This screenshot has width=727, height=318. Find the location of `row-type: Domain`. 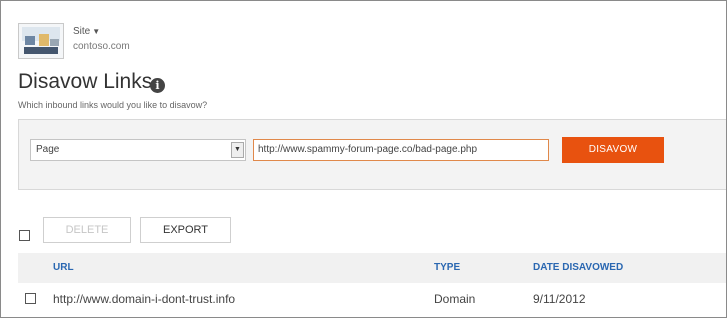

row-type: Domain is located at coordinates (455, 299).